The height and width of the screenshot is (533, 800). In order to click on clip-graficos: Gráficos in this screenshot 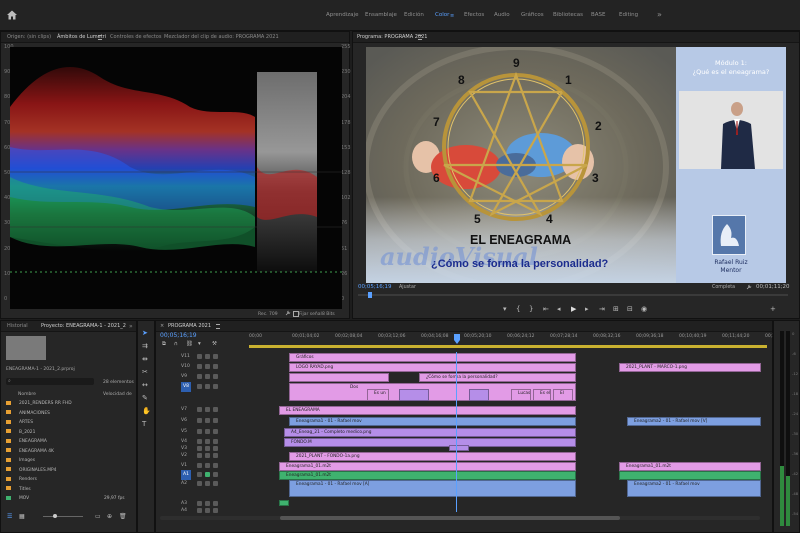, I will do `click(432, 357)`.